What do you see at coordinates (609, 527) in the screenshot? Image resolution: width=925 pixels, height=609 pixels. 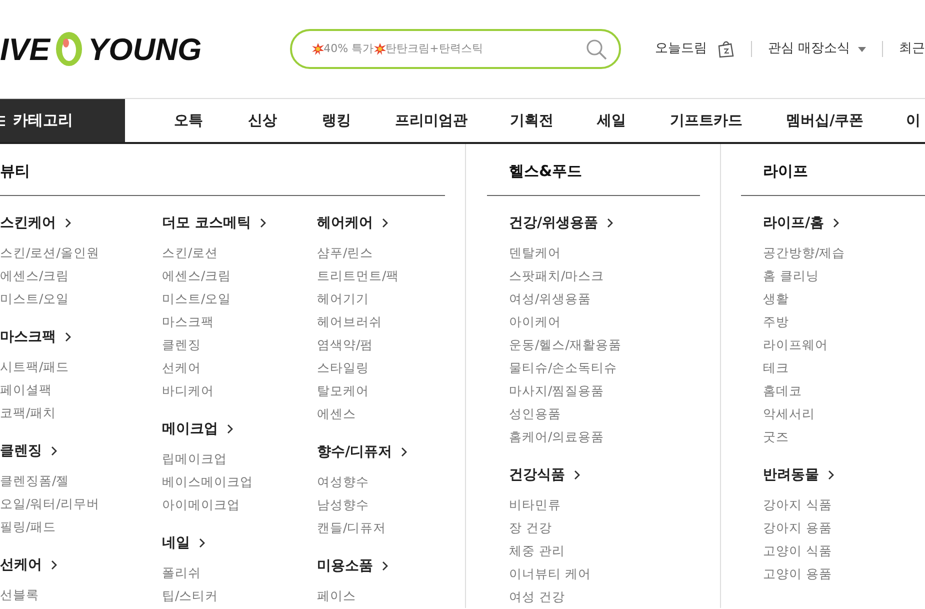 I see `category-link: 장 건강` at bounding box center [609, 527].